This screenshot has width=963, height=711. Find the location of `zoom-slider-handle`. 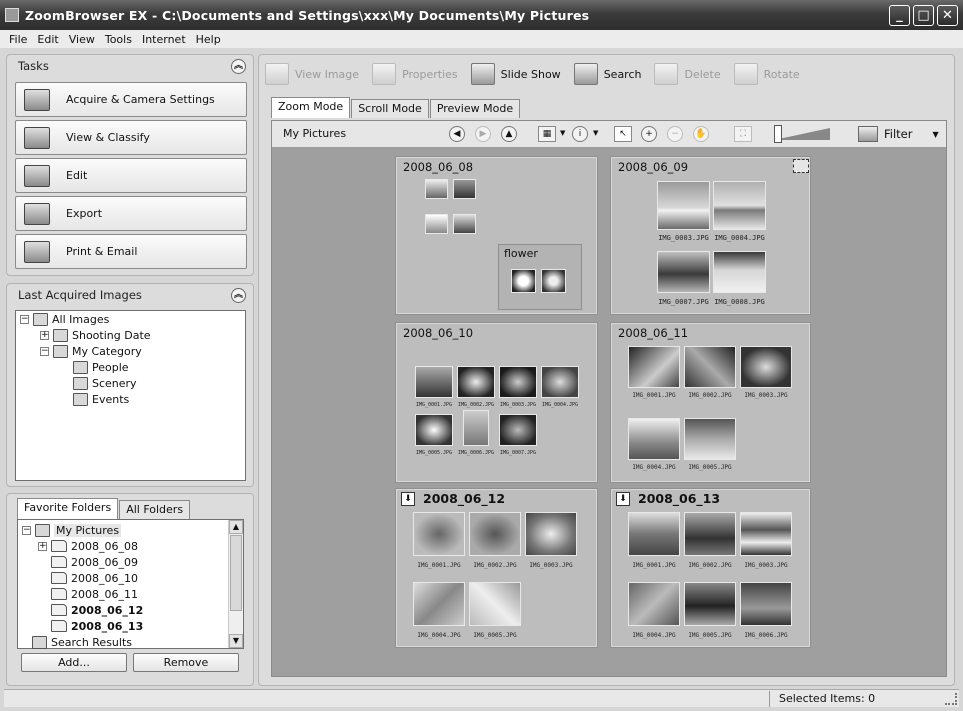

zoom-slider-handle is located at coordinates (778, 134).